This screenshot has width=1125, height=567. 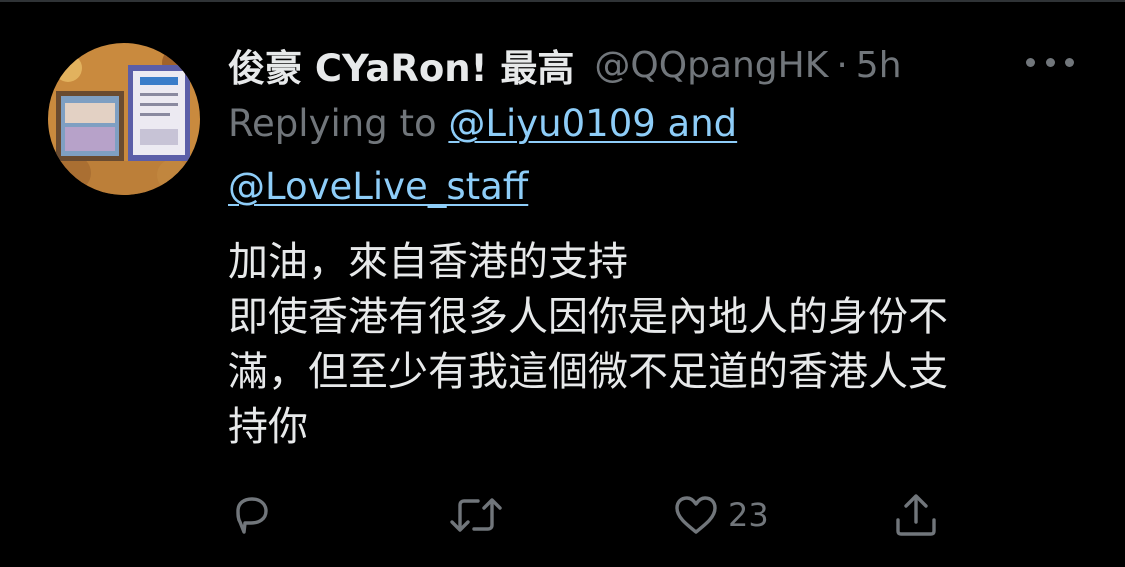 I want to click on mention-link-1: @Liyu0109 and, so click(x=592, y=123).